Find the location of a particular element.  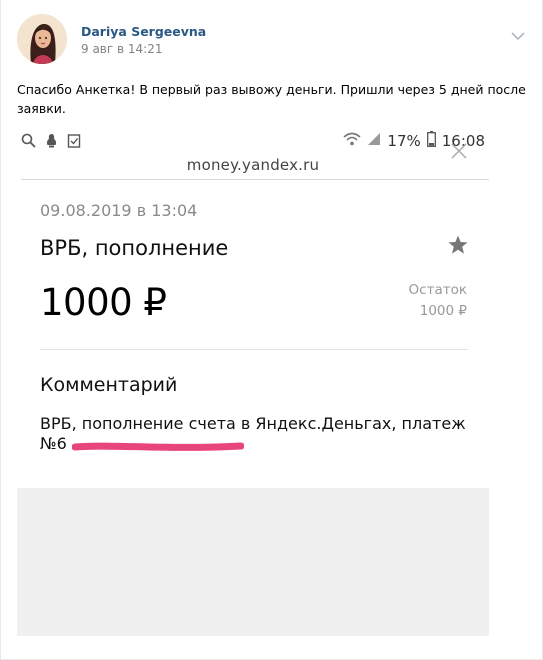

chevron-down-icon is located at coordinates (518, 33).